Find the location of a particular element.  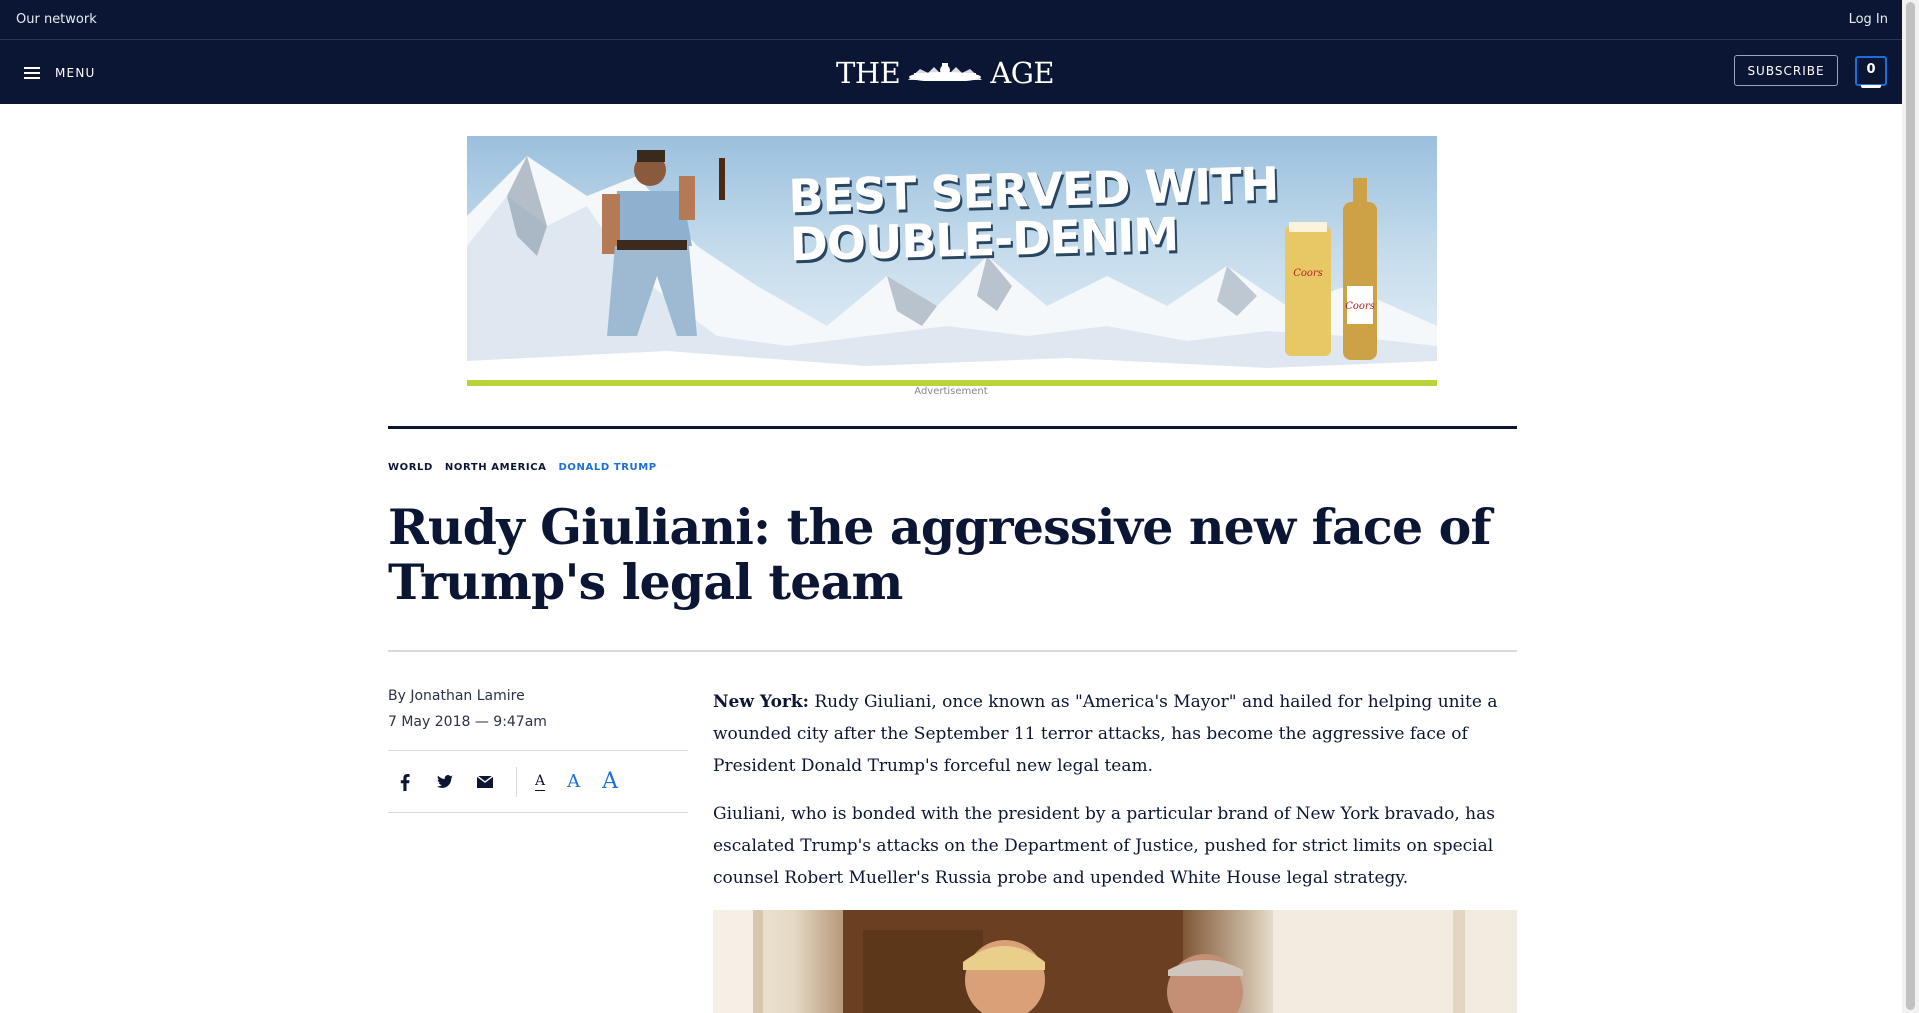

menu-button: MENU is located at coordinates (60, 73).